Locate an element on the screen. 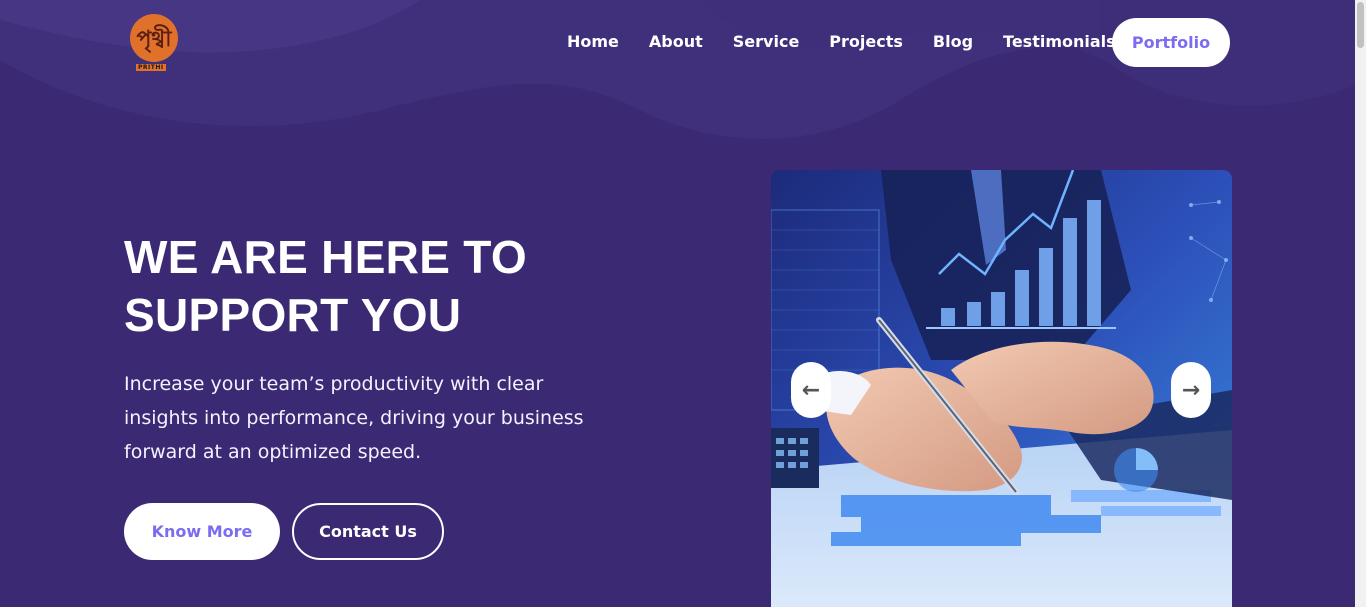  nav-item-blog: Blog is located at coordinates (953, 42).